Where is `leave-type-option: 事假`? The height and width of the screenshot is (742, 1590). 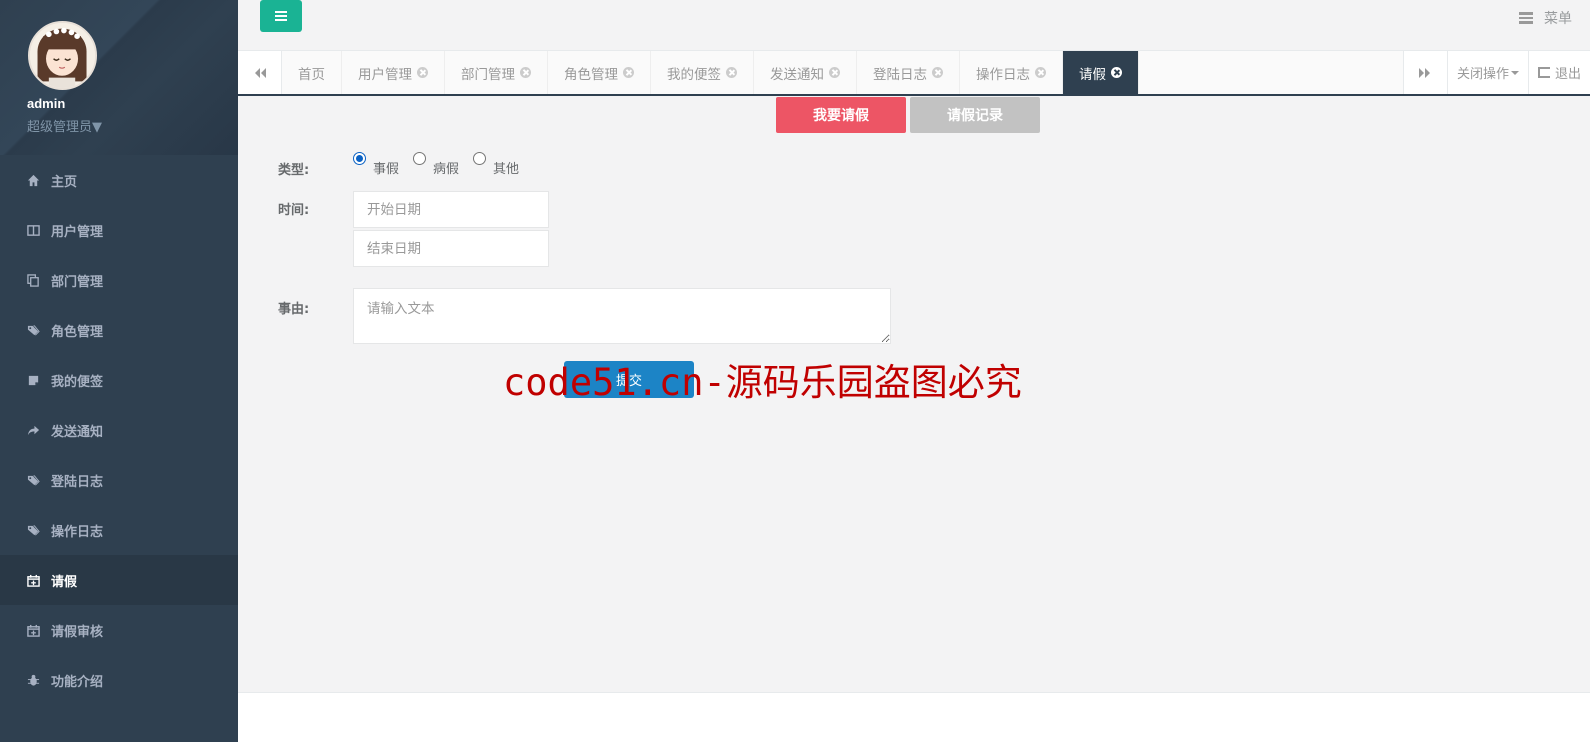
leave-type-option: 事假 is located at coordinates (376, 164).